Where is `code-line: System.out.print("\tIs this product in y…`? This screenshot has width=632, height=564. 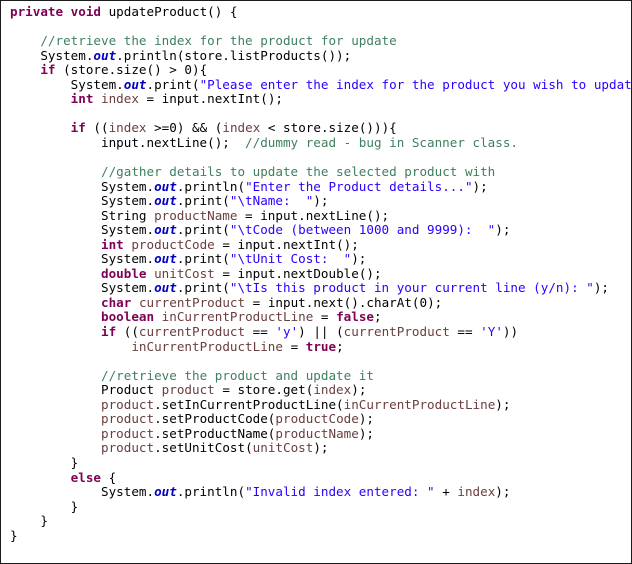 code-line: System.out.print("\tIs this product in y… is located at coordinates (316, 288).